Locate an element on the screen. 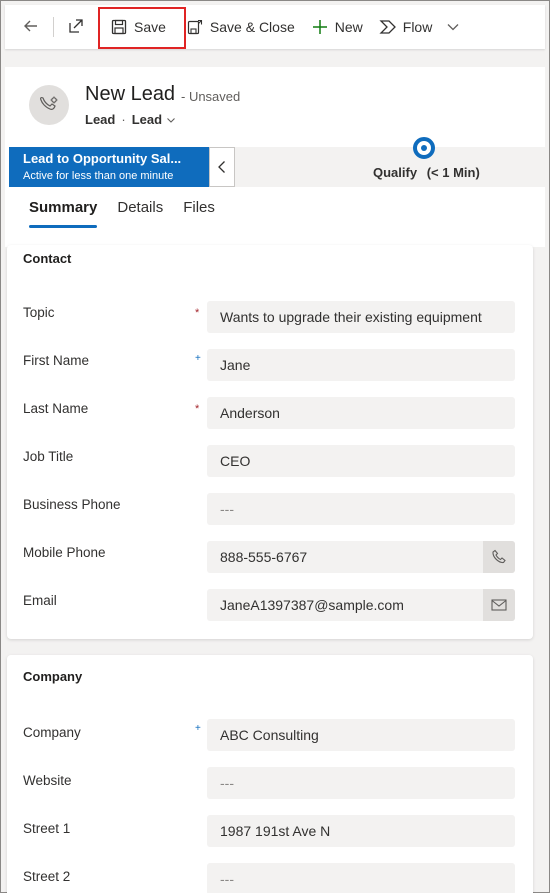 The height and width of the screenshot is (893, 550). back-button is located at coordinates (31, 27).